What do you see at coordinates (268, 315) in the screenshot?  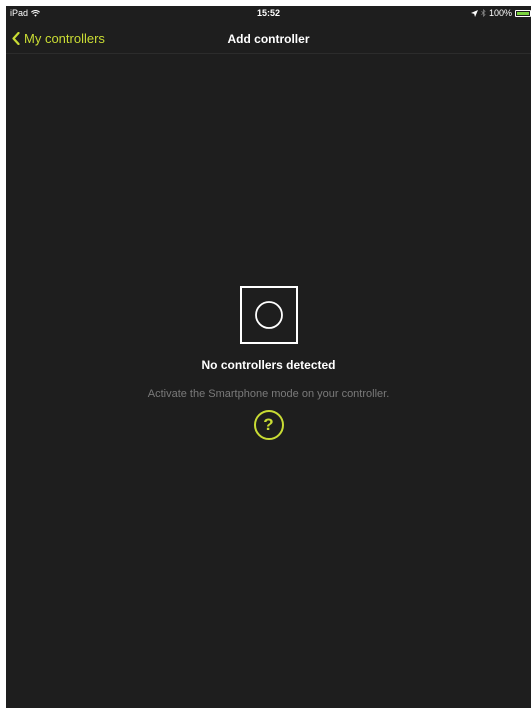 I see `controller-circle-icon` at bounding box center [268, 315].